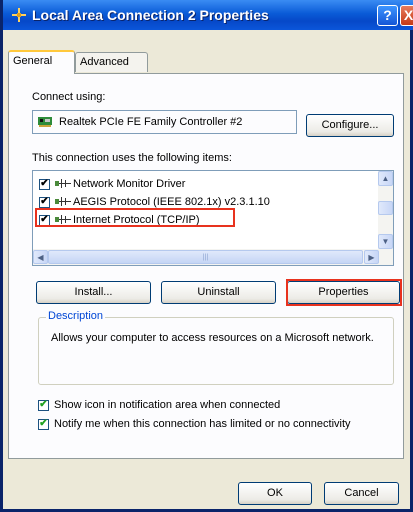 Image resolution: width=413 pixels, height=512 pixels. What do you see at coordinates (406, 15) in the screenshot?
I see `close-button: X` at bounding box center [406, 15].